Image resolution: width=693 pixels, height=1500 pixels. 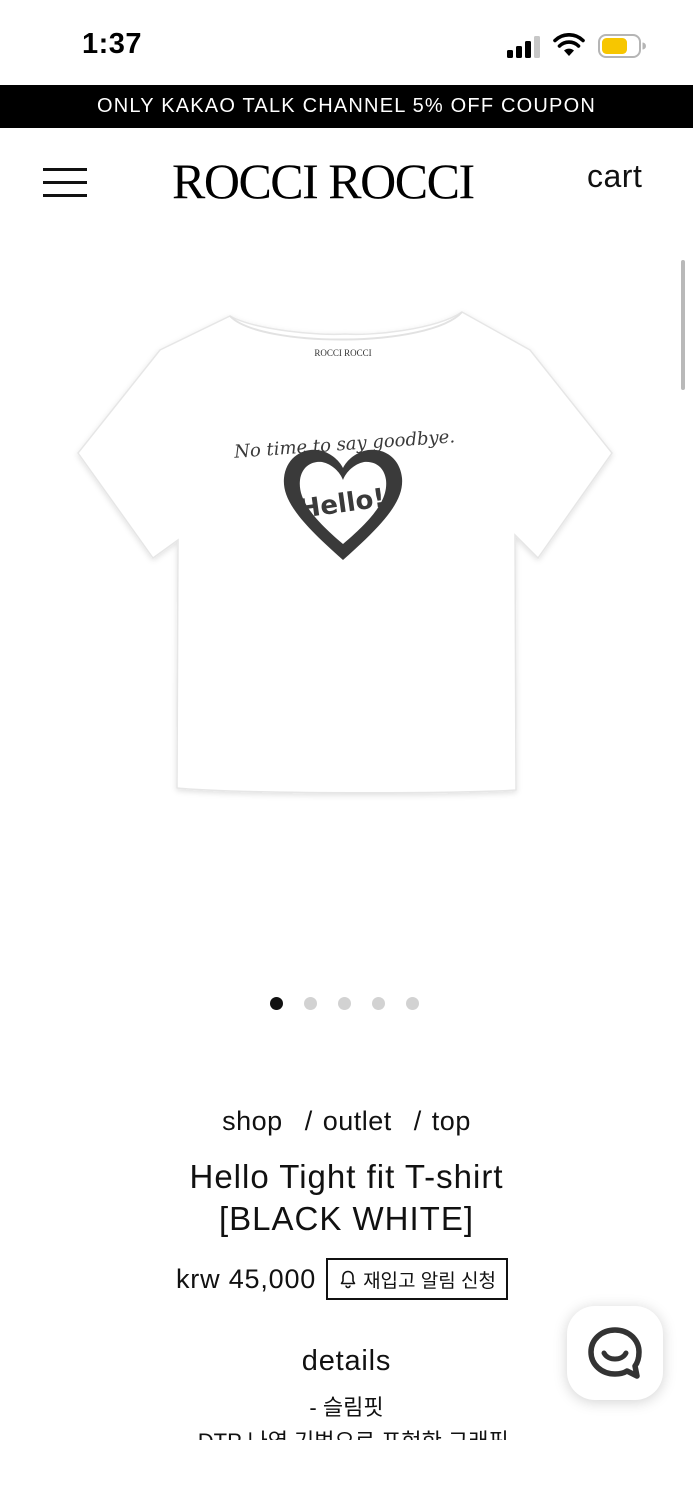 What do you see at coordinates (346, 1218) in the screenshot?
I see `product-title-line-2: [BLACK WHITE]` at bounding box center [346, 1218].